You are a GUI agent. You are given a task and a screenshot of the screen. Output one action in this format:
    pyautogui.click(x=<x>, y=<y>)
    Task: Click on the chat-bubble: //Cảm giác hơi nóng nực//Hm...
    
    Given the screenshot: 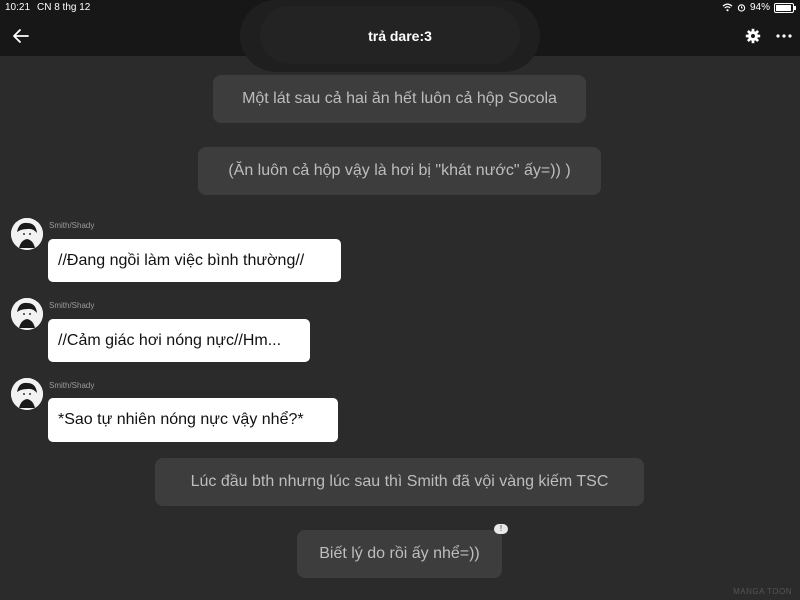 What is the action you would take?
    pyautogui.click(x=179, y=340)
    